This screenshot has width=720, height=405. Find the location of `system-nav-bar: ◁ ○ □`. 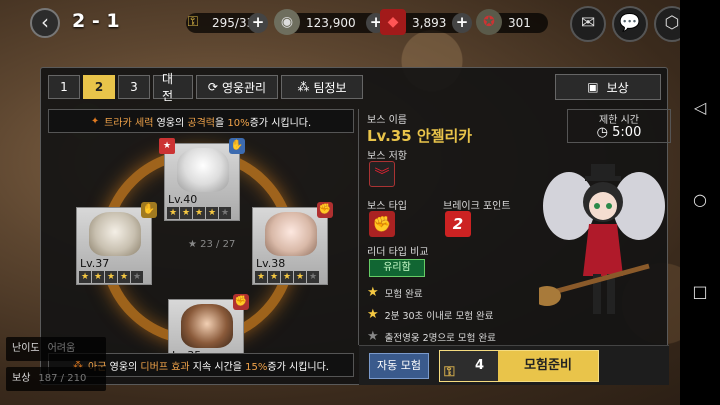

system-nav-bar: ◁ ○ □ is located at coordinates (700, 202).